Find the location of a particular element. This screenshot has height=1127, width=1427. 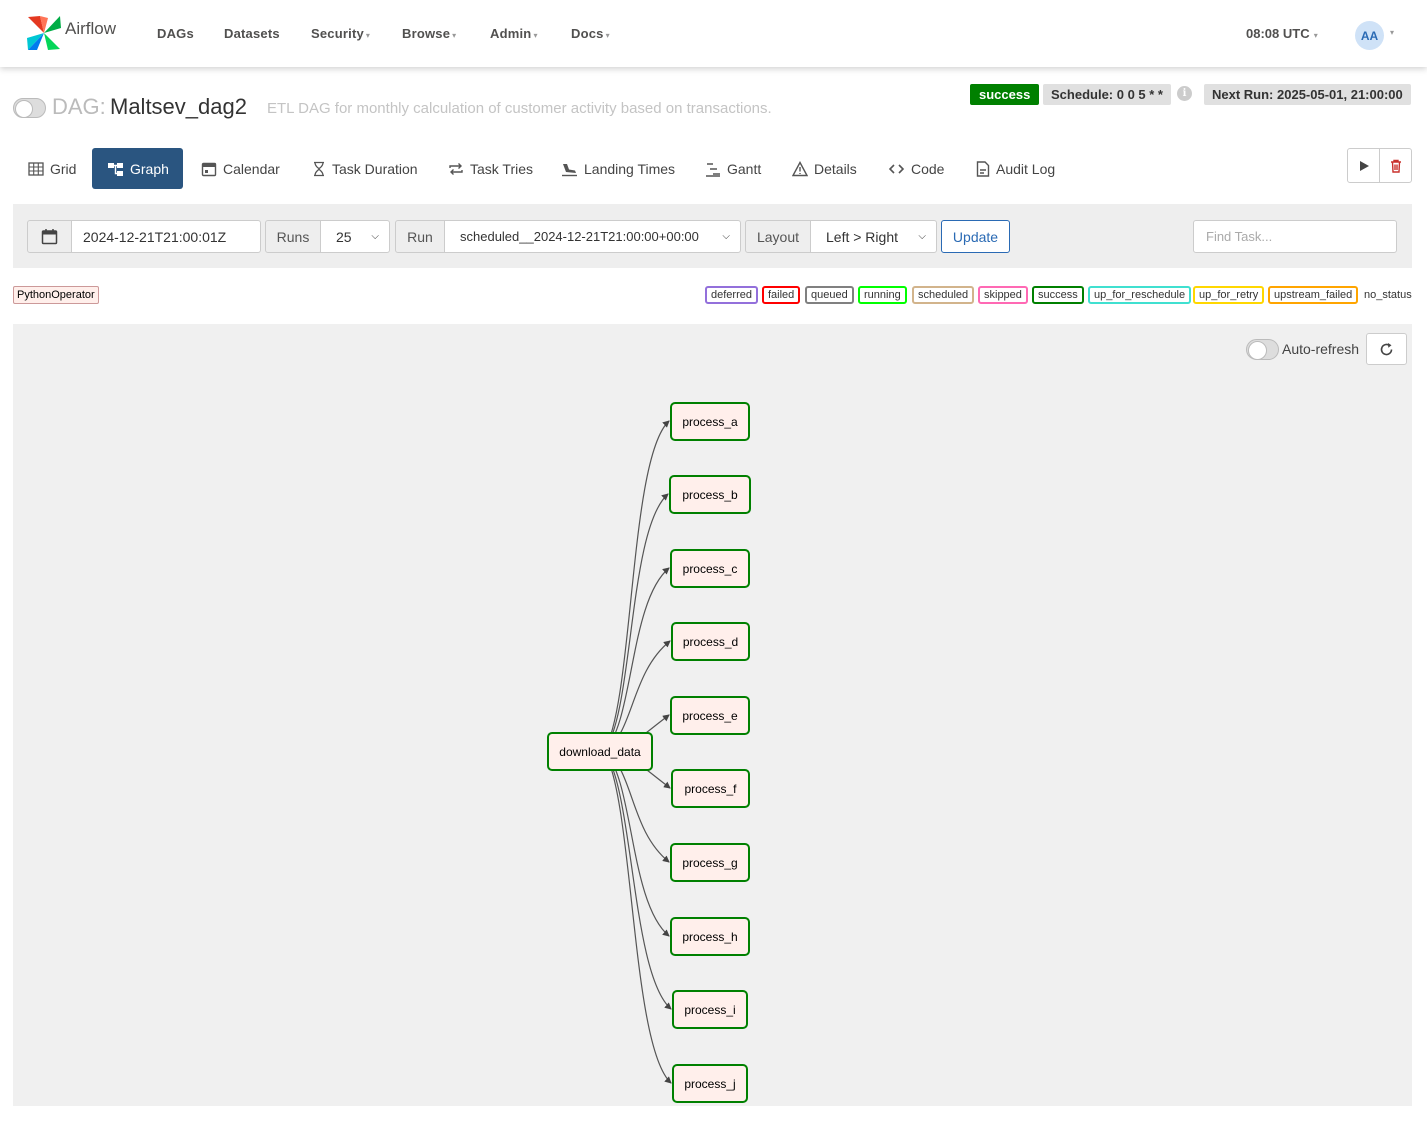

run-value: scheduled__2024-12-21T21:00:00+00:00 is located at coordinates (579, 236).